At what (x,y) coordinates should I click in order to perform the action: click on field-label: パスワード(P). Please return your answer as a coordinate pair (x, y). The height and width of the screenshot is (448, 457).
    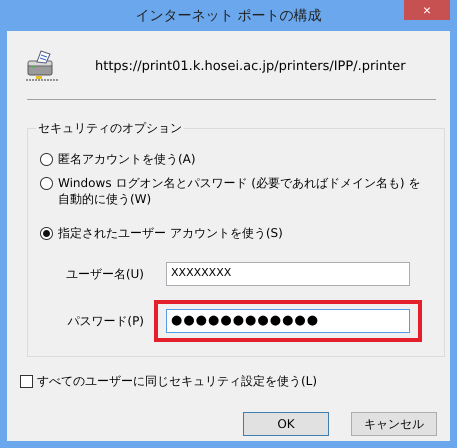
    Looking at the image, I should click on (105, 321).